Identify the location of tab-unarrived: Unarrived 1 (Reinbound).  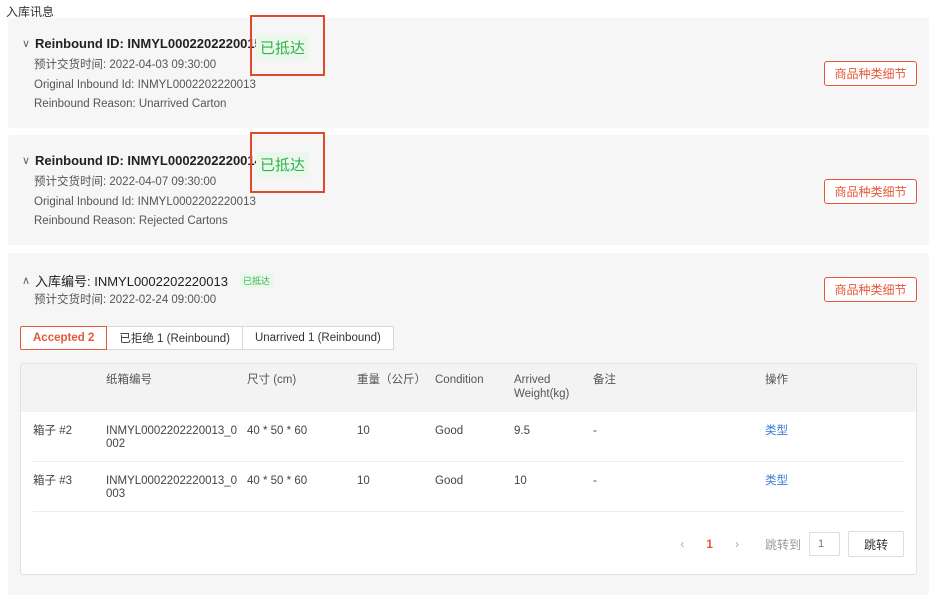
(317, 338).